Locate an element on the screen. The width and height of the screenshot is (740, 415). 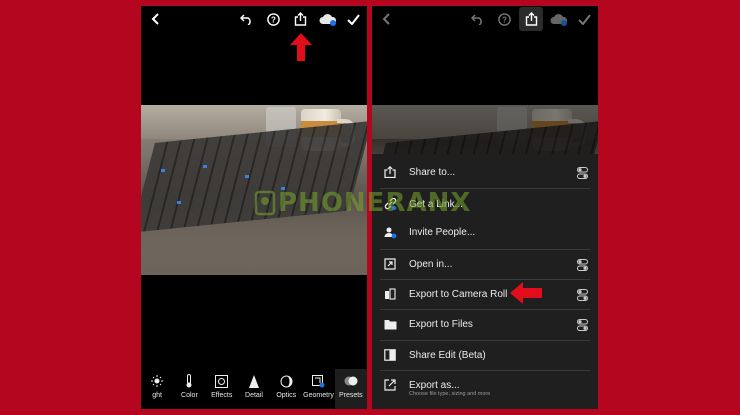
tool-effects: Effects is located at coordinates (222, 389).